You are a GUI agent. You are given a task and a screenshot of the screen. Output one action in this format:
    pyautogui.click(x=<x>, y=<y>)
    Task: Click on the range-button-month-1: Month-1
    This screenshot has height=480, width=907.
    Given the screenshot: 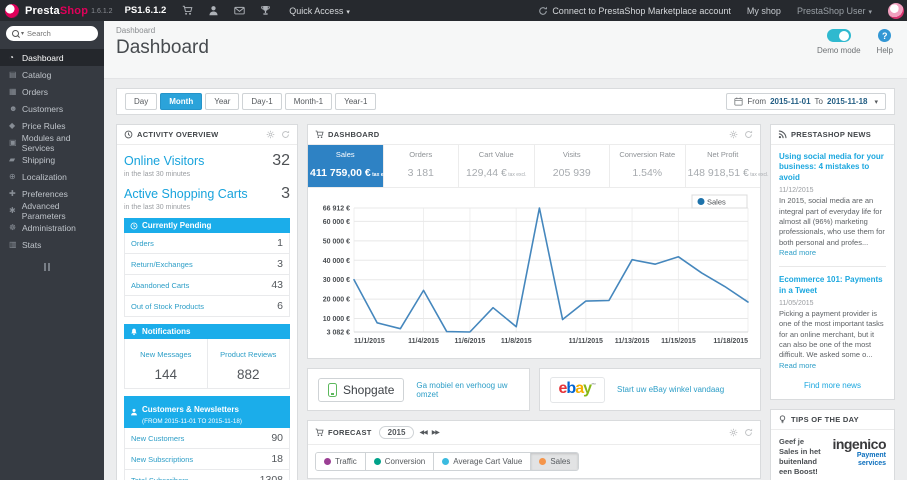 What is the action you would take?
    pyautogui.click(x=308, y=101)
    